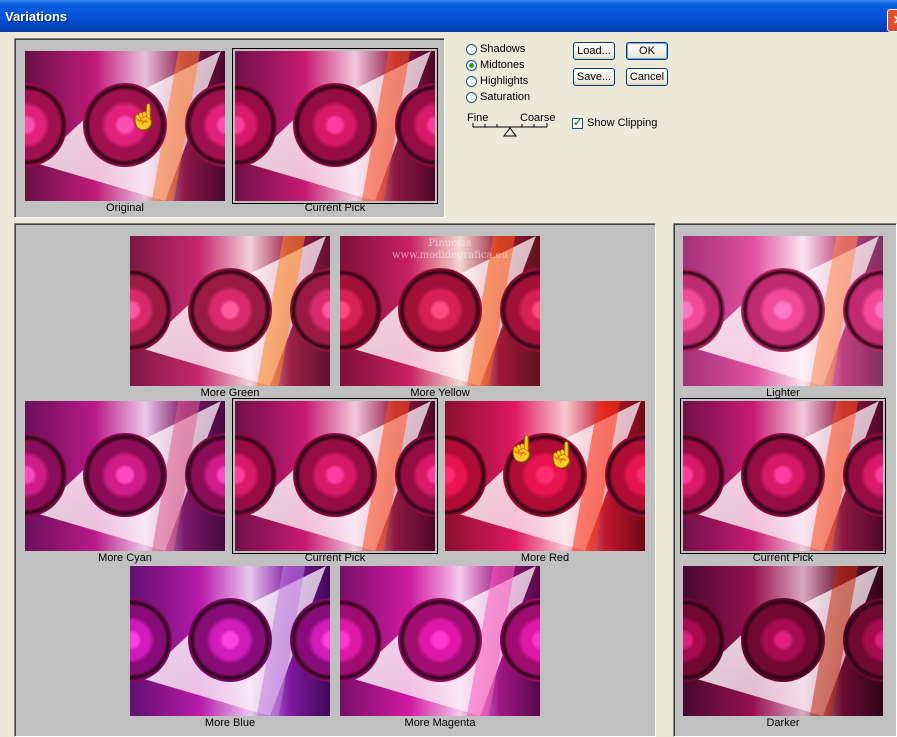 The width and height of the screenshot is (897, 737). What do you see at coordinates (892, 20) in the screenshot?
I see `close-button: ✕` at bounding box center [892, 20].